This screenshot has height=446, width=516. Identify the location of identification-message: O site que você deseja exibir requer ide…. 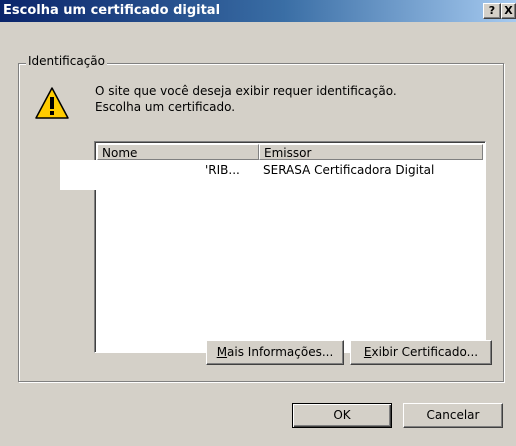
(246, 99).